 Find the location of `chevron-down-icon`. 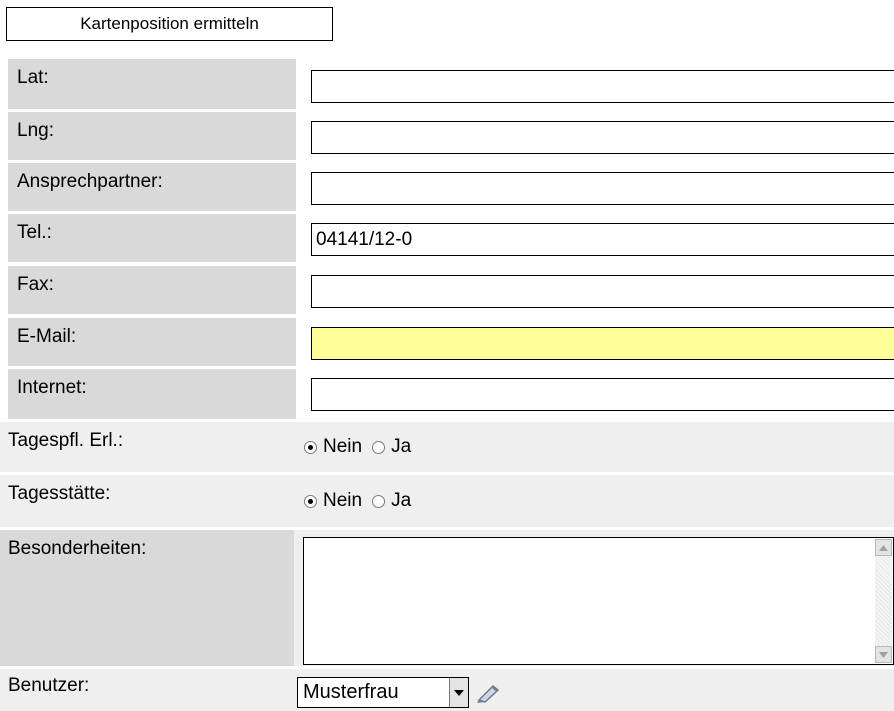

chevron-down-icon is located at coordinates (458, 692).